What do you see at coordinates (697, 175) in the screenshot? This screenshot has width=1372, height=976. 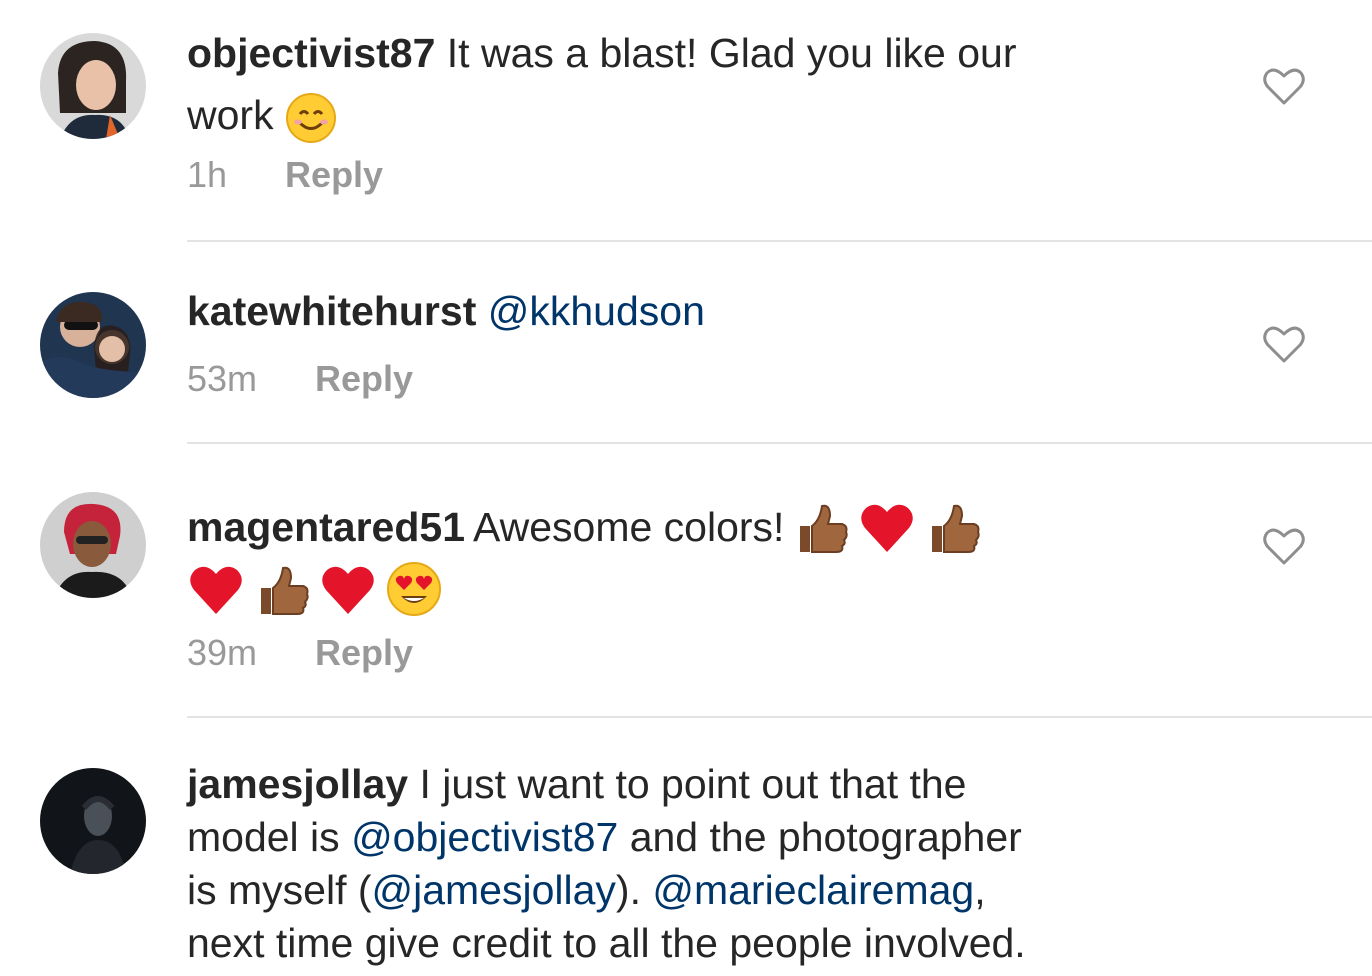 I see `comment-meta: 1h Reply` at bounding box center [697, 175].